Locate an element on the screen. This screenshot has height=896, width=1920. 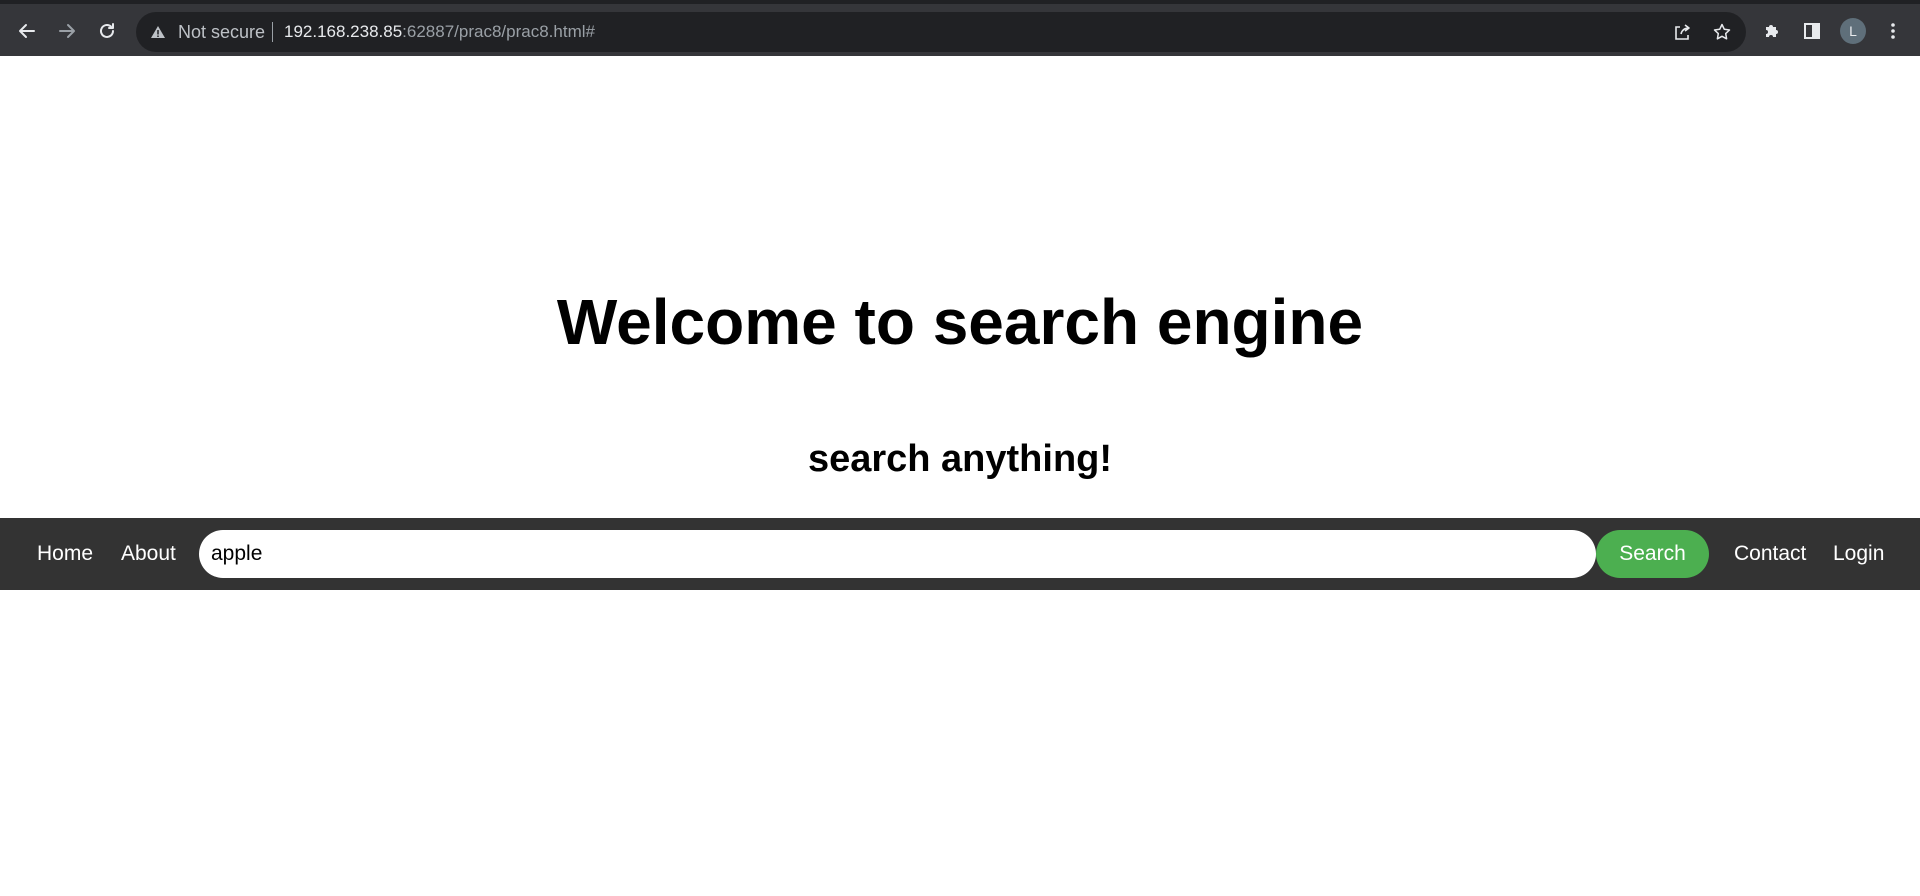
side-panel-icon is located at coordinates (1812, 31).